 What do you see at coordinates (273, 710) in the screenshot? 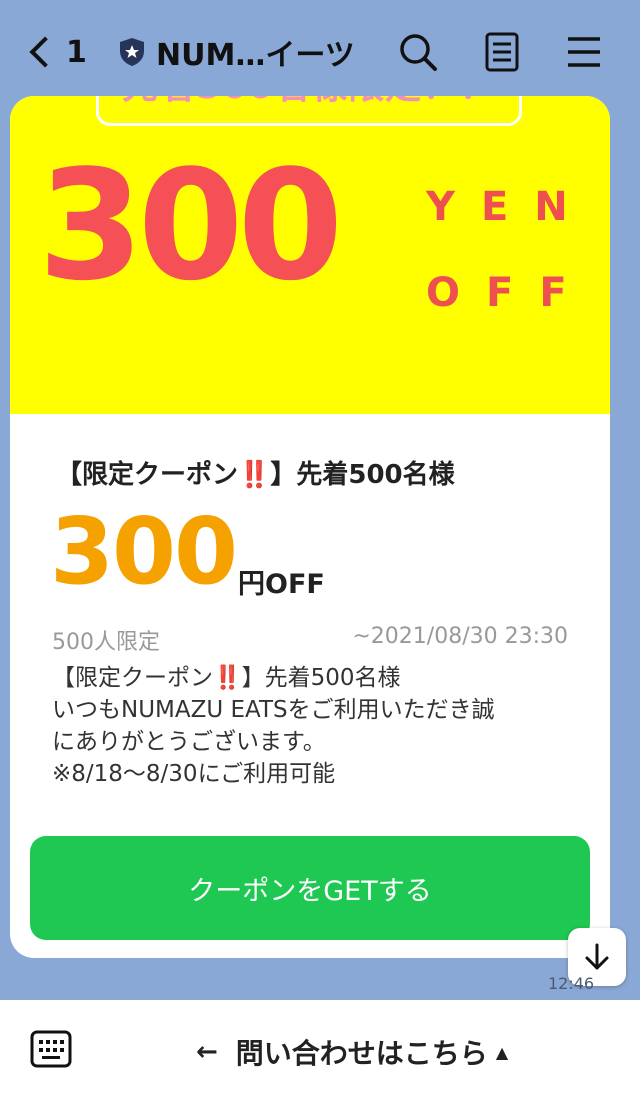
I see `description-line: いつもNUMAZU EATSをご利用いただき誠` at bounding box center [273, 710].